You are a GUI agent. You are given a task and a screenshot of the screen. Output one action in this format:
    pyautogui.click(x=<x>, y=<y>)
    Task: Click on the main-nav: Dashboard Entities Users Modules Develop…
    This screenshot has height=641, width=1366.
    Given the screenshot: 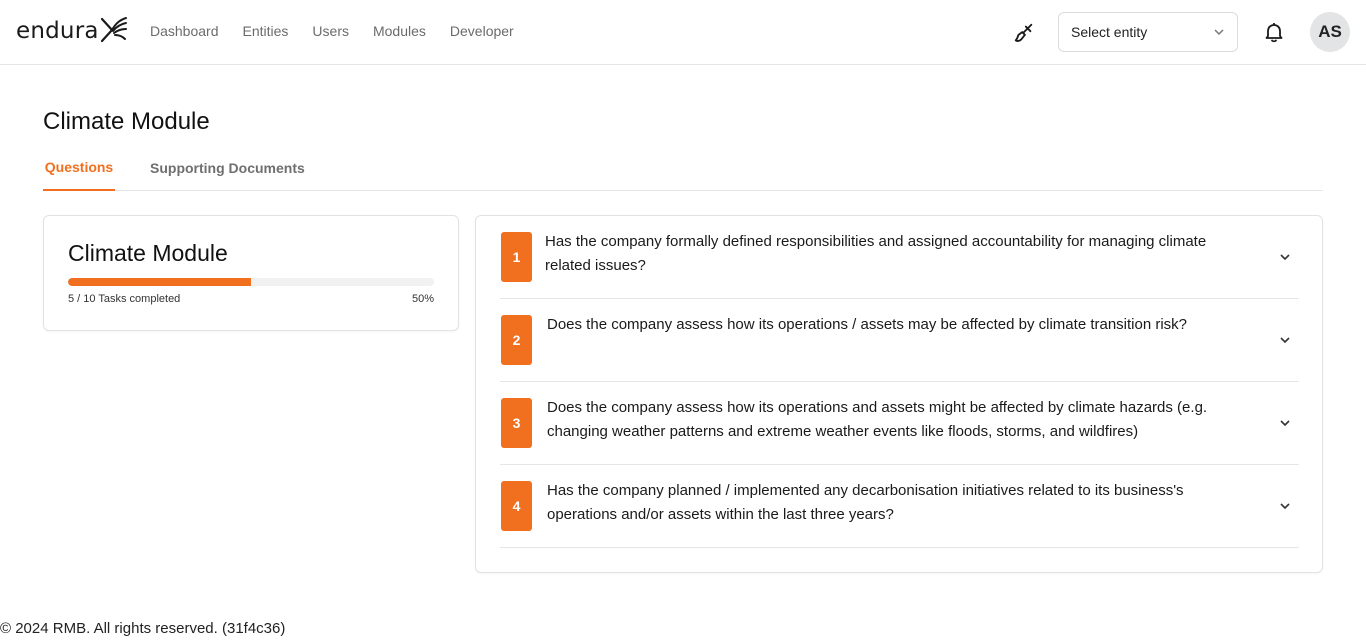 What is the action you would take?
    pyautogui.click(x=344, y=31)
    